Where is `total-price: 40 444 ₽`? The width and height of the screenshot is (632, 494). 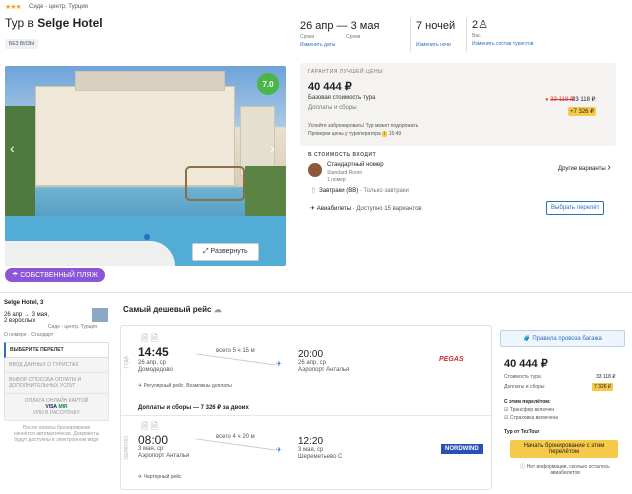 total-price: 40 444 ₽ is located at coordinates (330, 87).